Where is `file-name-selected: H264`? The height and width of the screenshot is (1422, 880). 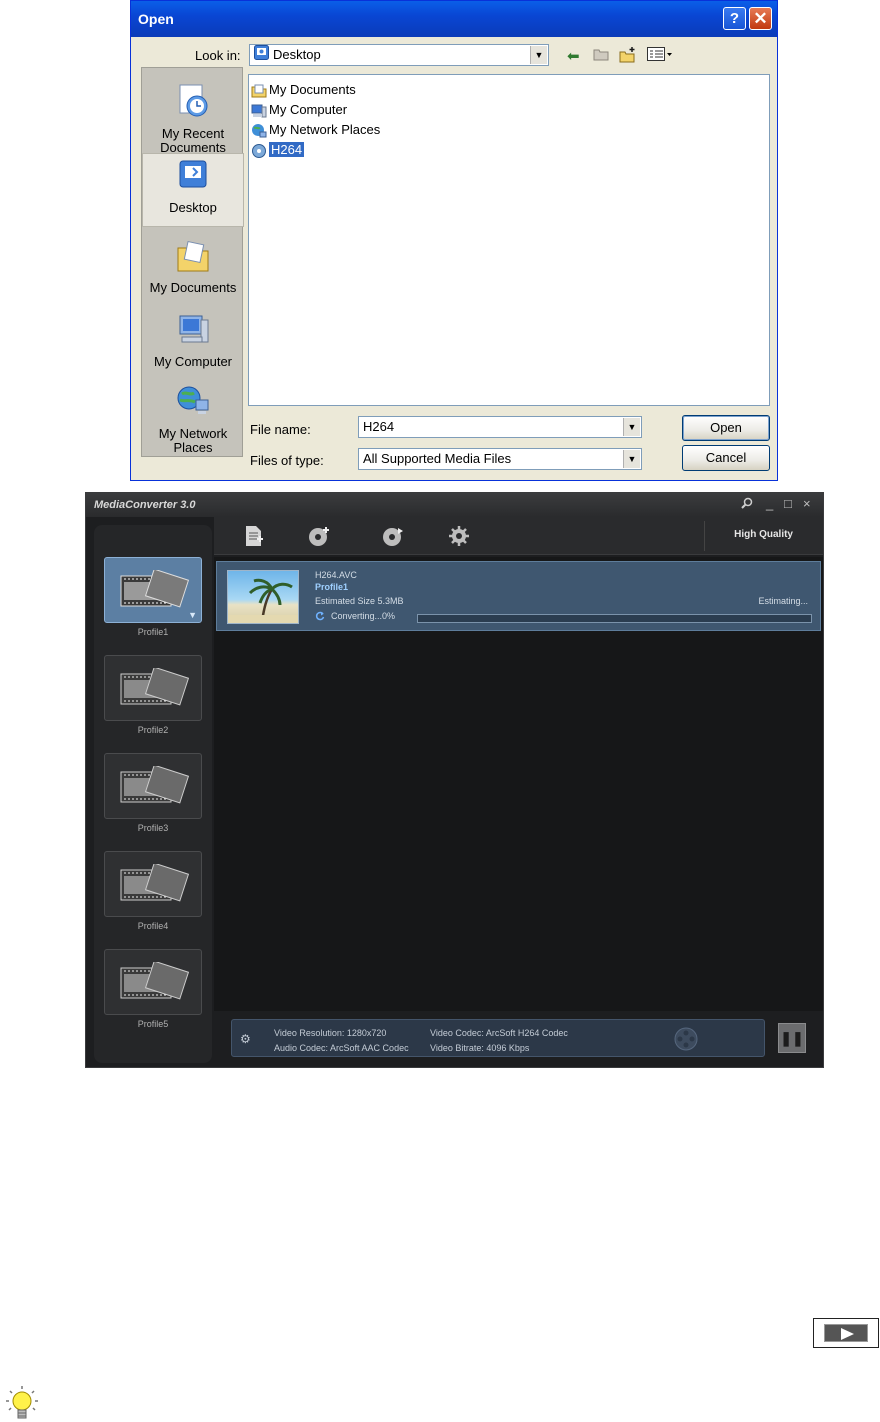 file-name-selected: H264 is located at coordinates (287, 149).